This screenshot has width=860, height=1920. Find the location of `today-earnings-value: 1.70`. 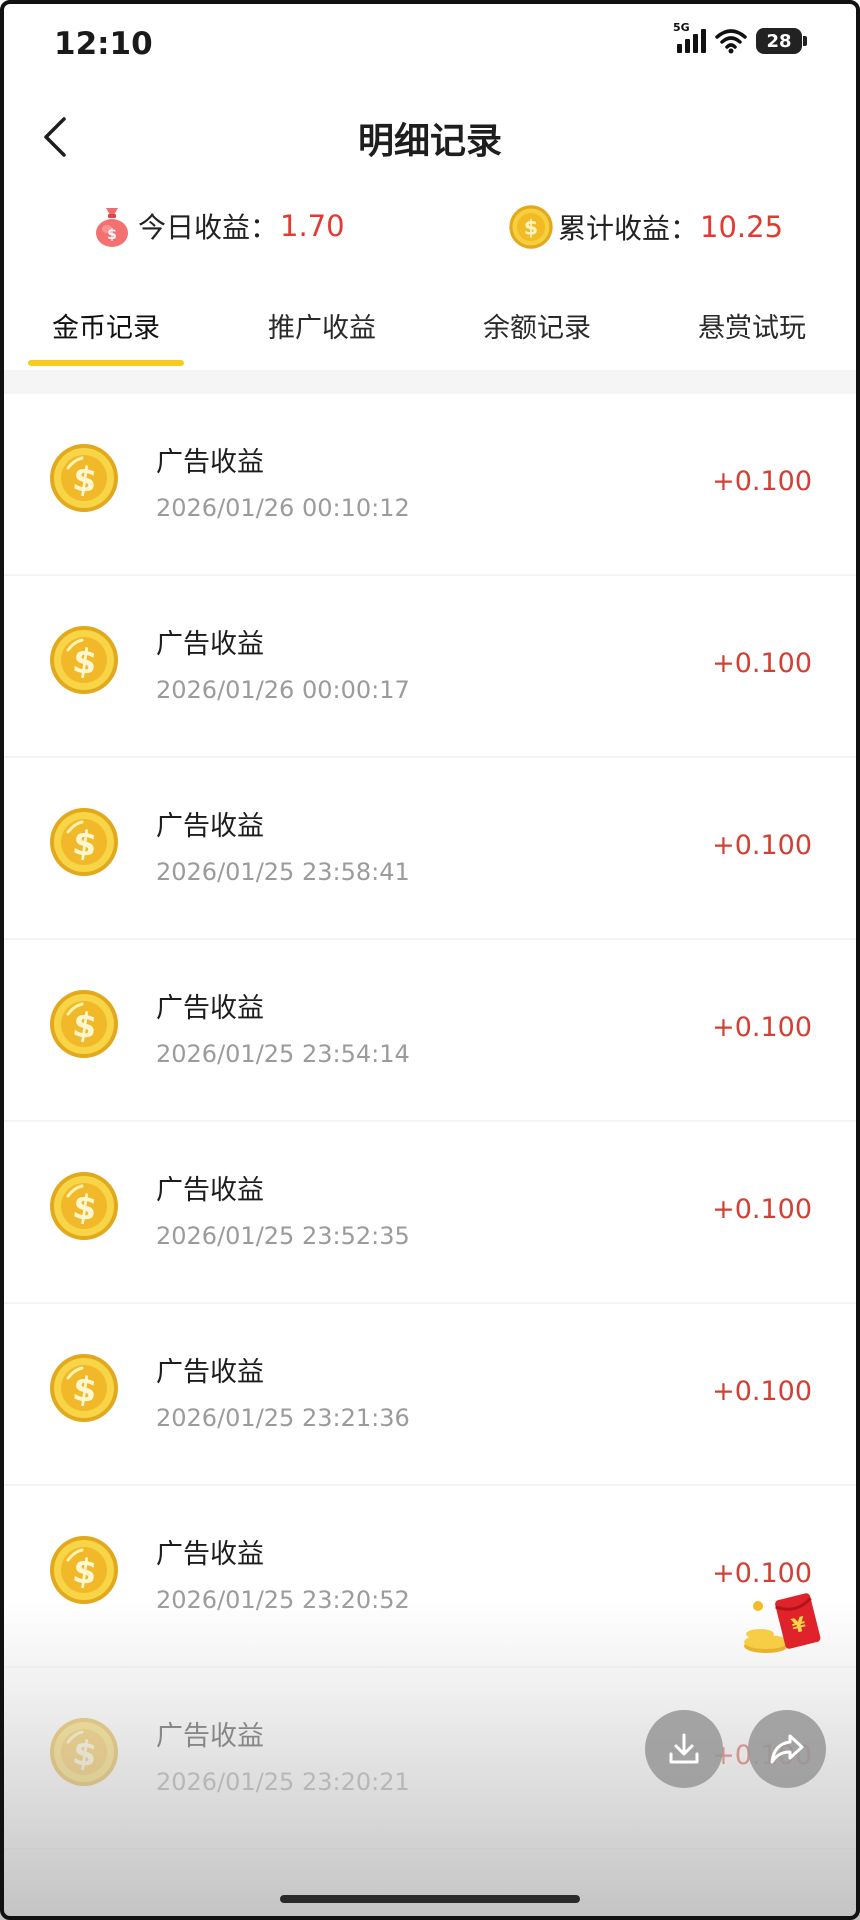

today-earnings-value: 1.70 is located at coordinates (312, 226).